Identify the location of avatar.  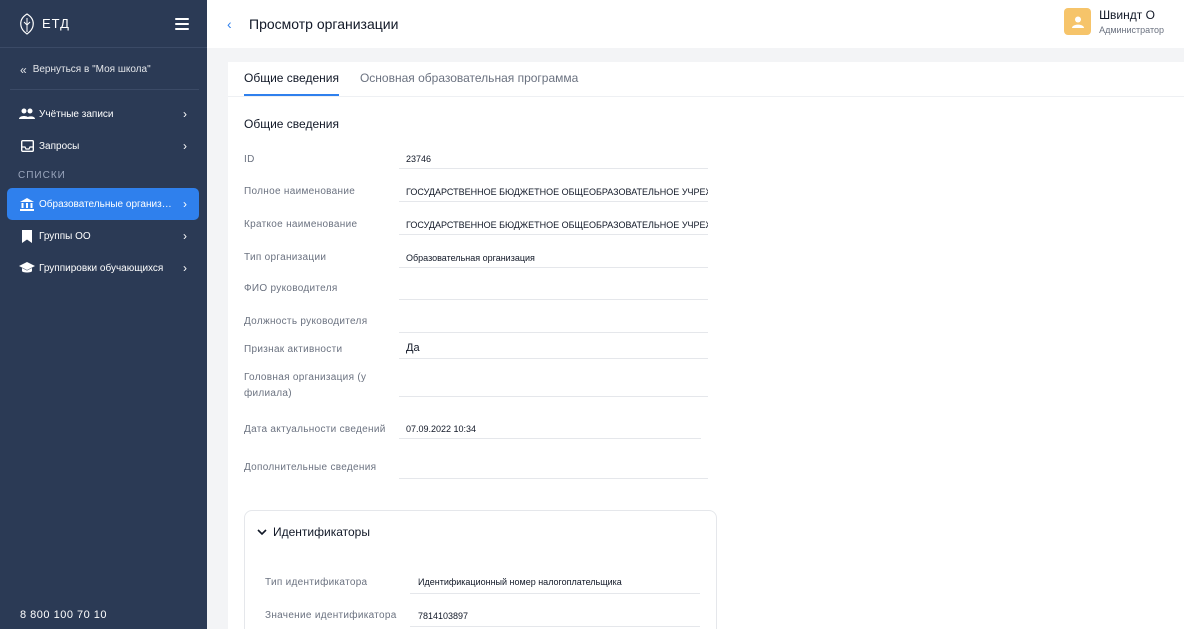
(1078, 21).